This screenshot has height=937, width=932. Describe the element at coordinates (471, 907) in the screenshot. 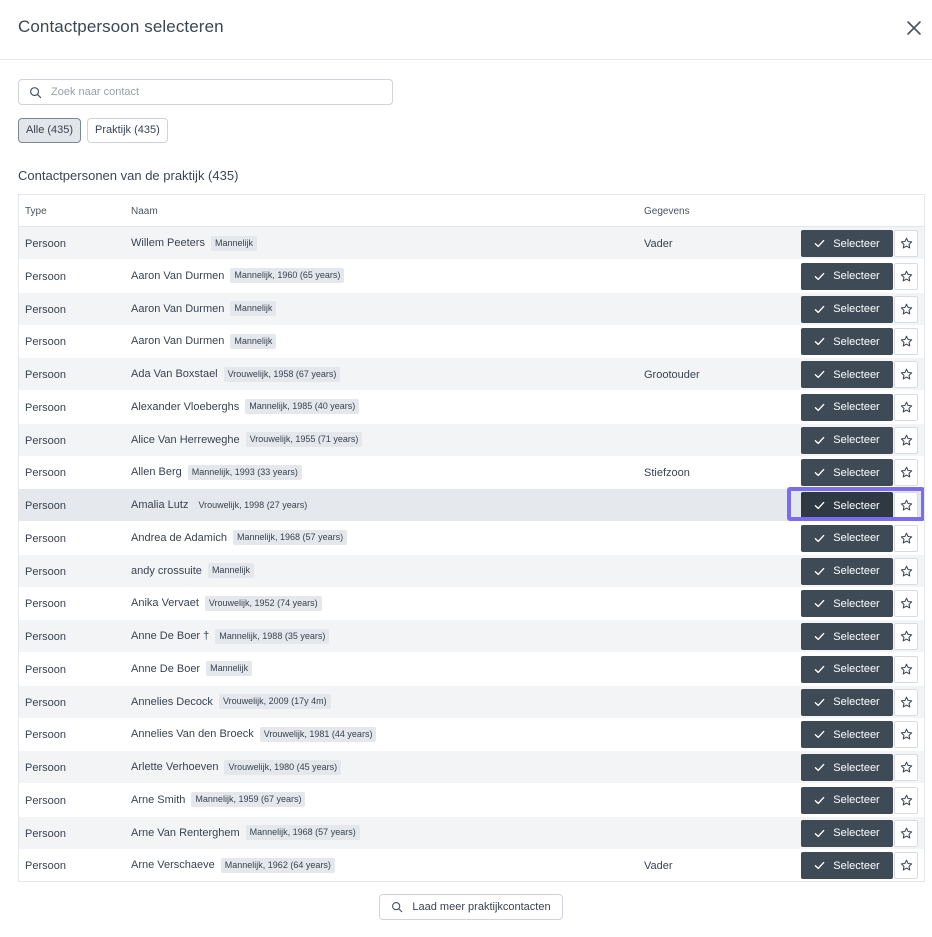

I see `load-more-button: Laad meer praktijkcontacten` at that location.